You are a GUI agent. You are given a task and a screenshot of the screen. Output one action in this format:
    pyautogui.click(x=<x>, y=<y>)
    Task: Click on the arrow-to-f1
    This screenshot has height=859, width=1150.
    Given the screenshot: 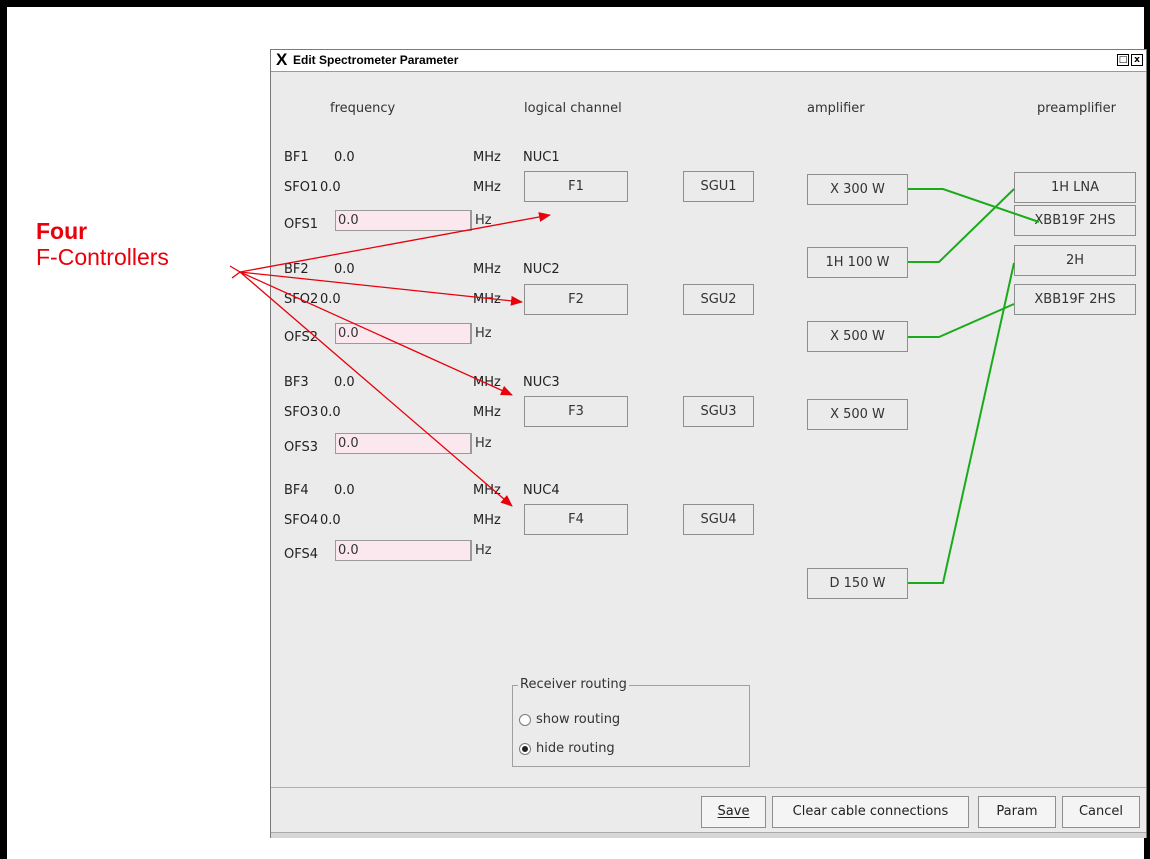 What is the action you would take?
    pyautogui.click(x=395, y=242)
    